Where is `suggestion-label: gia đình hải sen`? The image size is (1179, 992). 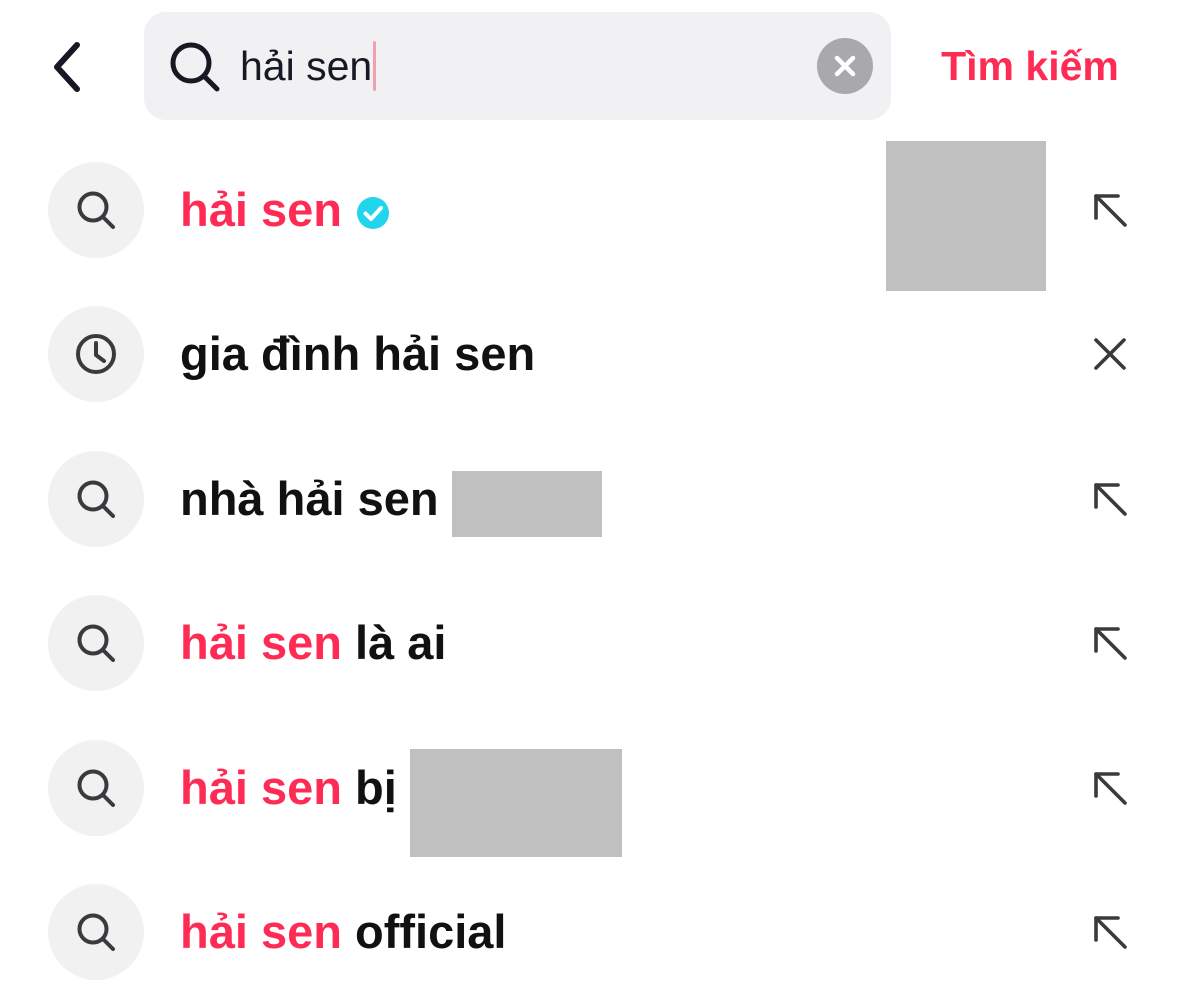 suggestion-label: gia đình hải sen is located at coordinates (357, 354).